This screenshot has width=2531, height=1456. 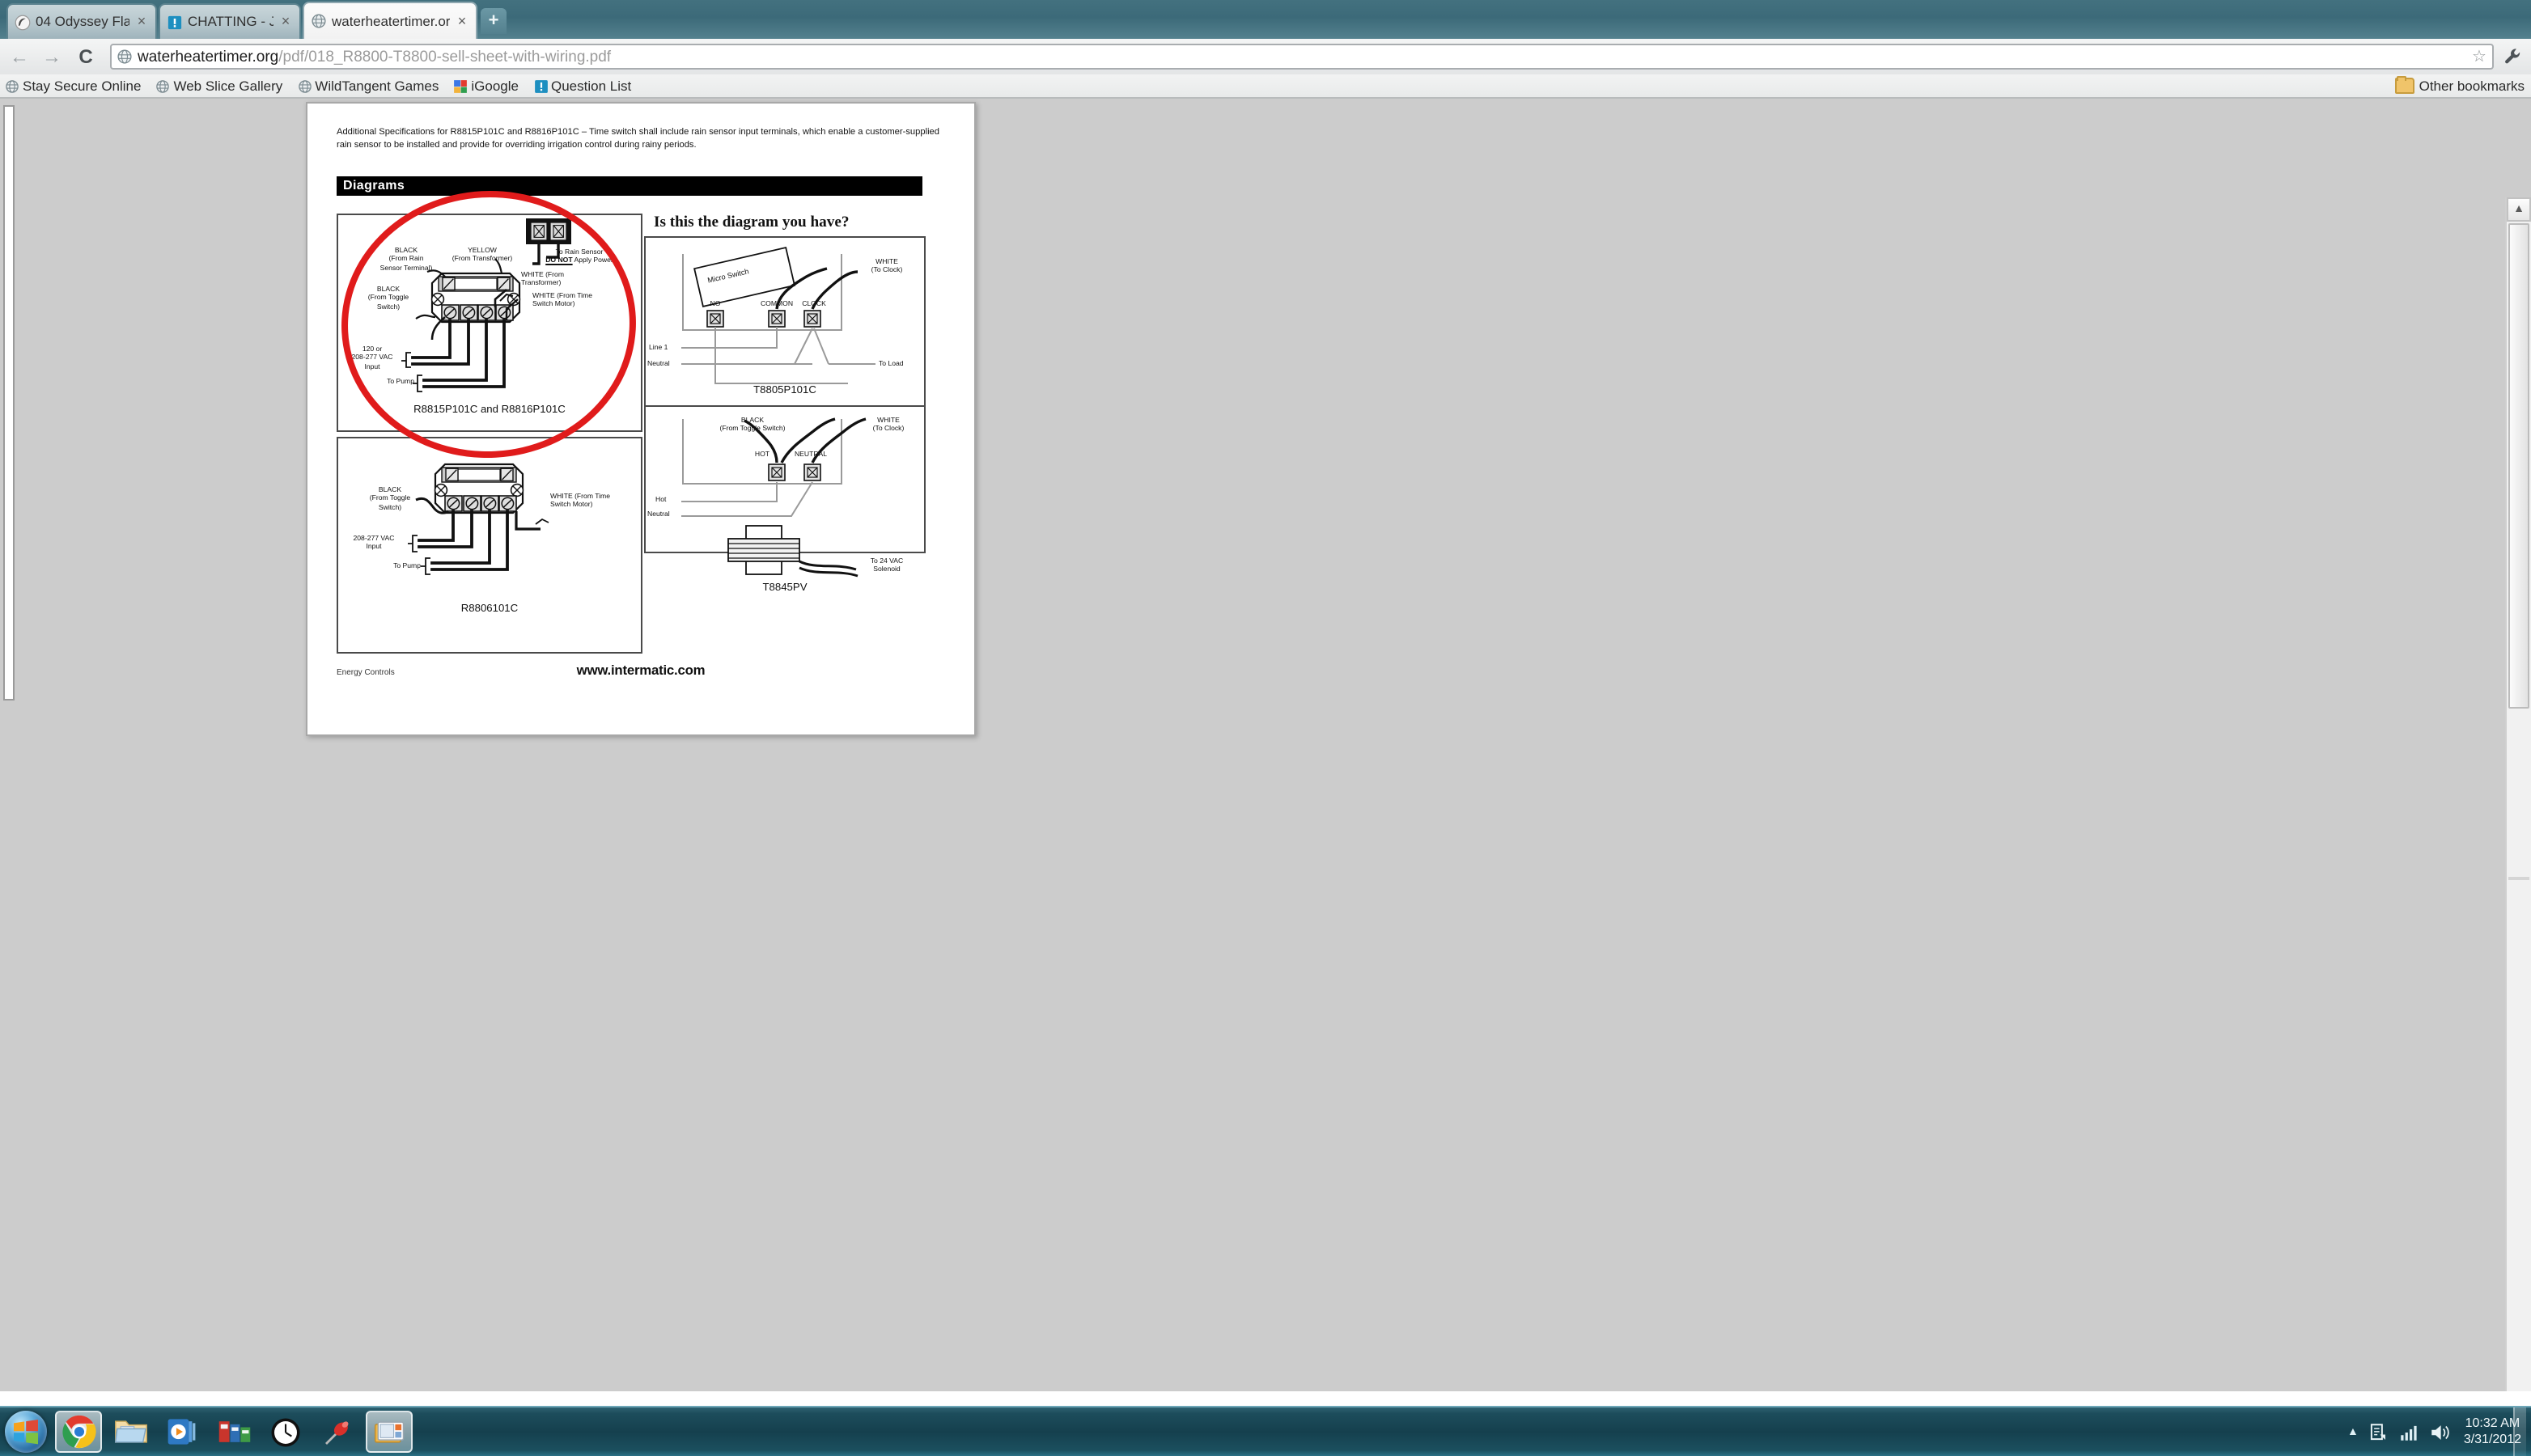 I want to click on office-taskbar-button, so click(x=233, y=1432).